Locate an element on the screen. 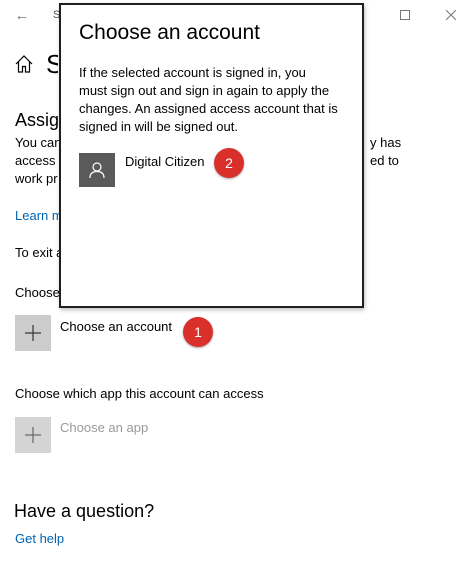  user-icon is located at coordinates (97, 170).